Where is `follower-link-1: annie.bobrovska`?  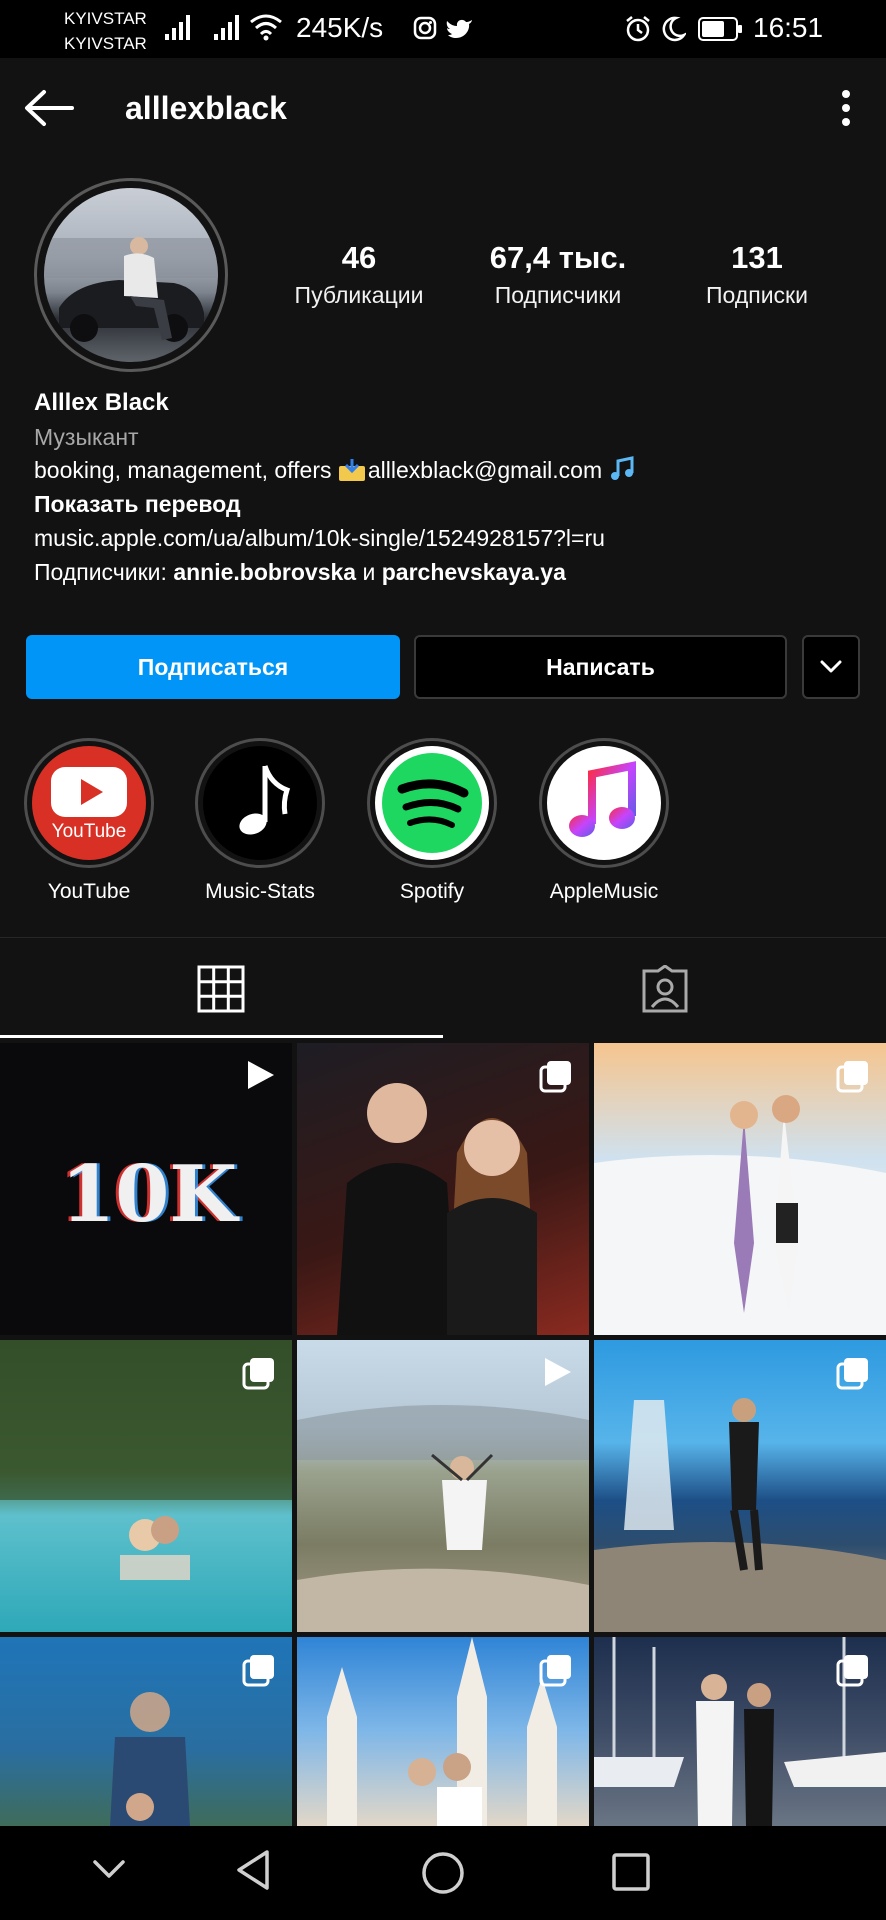 follower-link-1: annie.bobrovska is located at coordinates (264, 572).